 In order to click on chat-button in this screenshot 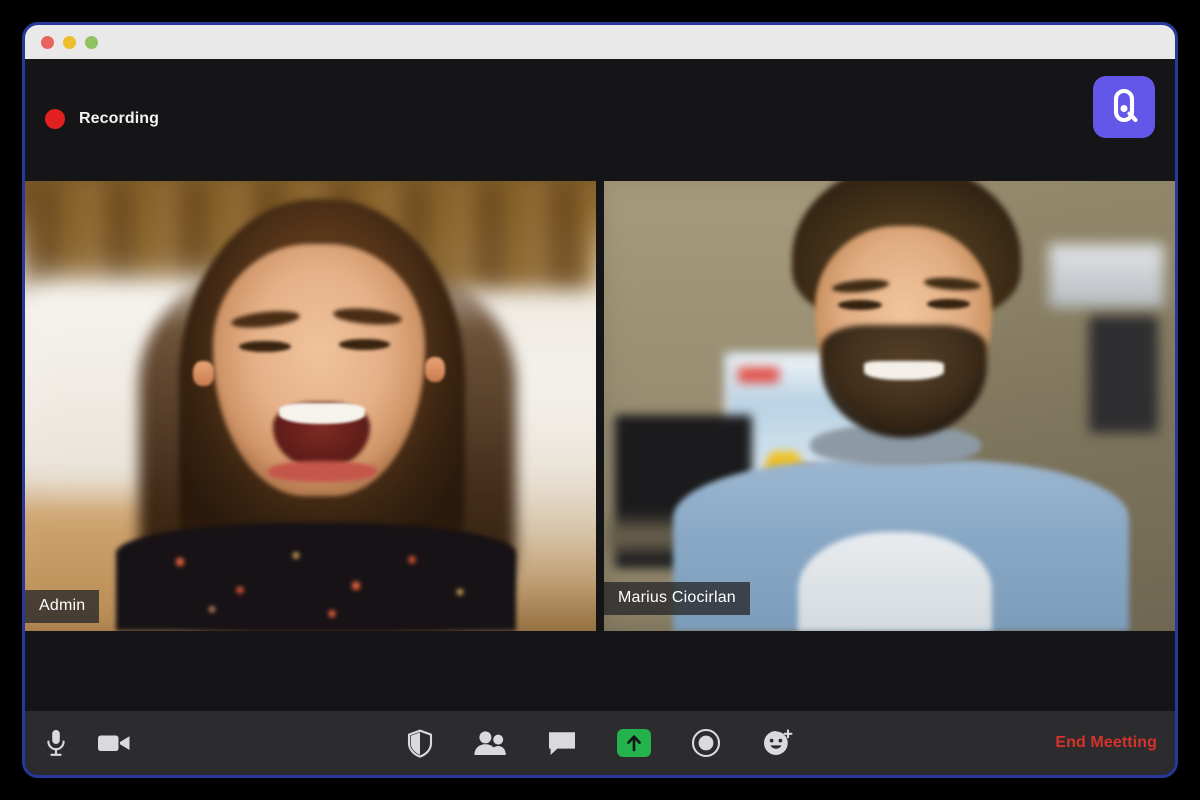, I will do `click(562, 743)`.